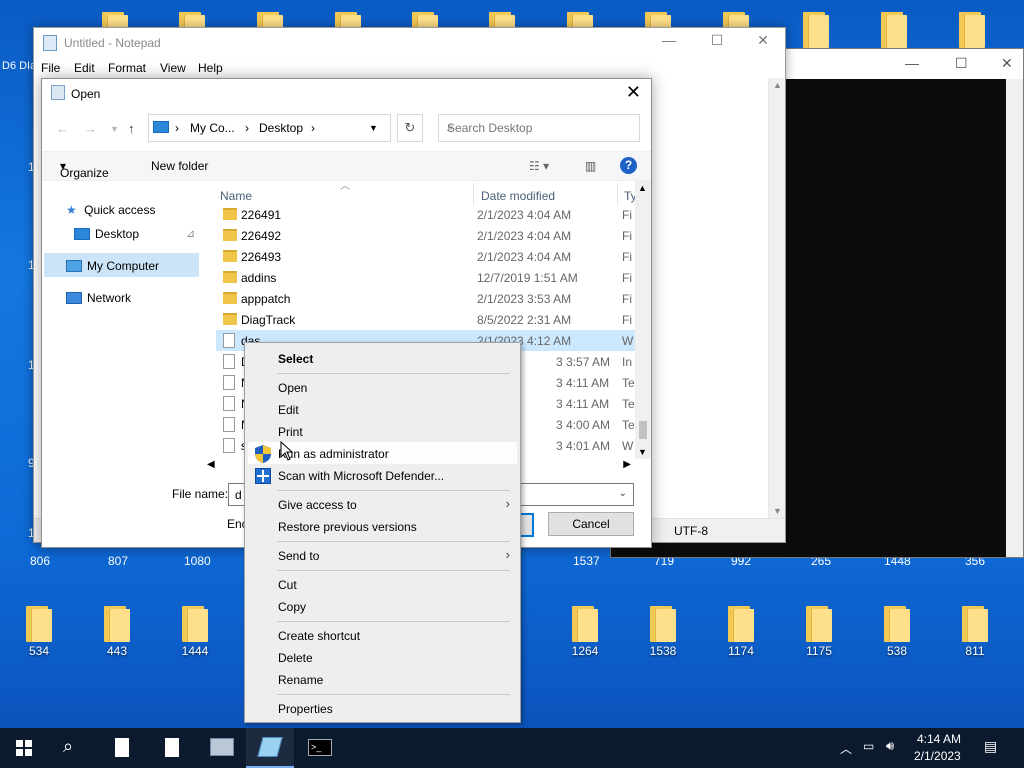  Describe the element at coordinates (627, 464) in the screenshot. I see `scroll-right-icon: ▶` at that location.